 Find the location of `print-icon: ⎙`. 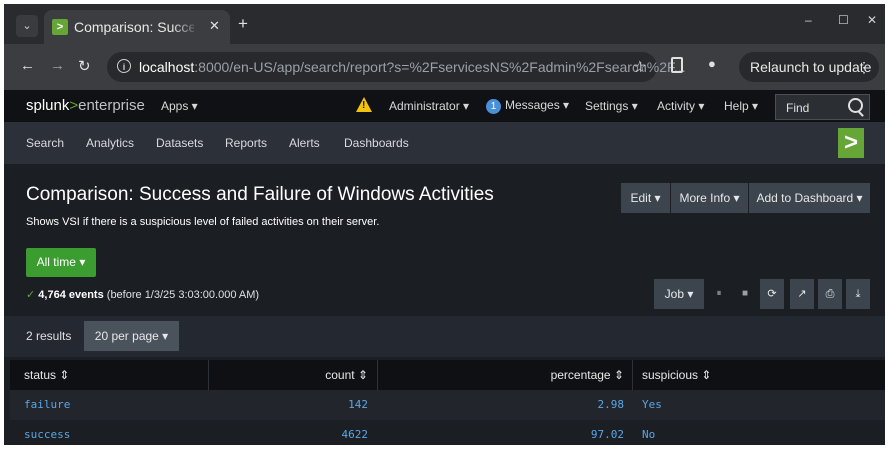

print-icon: ⎙ is located at coordinates (830, 294).